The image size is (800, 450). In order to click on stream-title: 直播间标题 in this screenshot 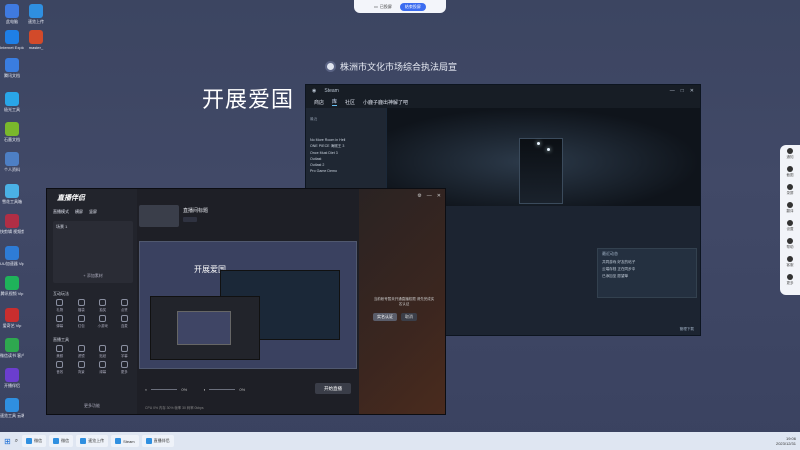, I will do `click(195, 210)`.